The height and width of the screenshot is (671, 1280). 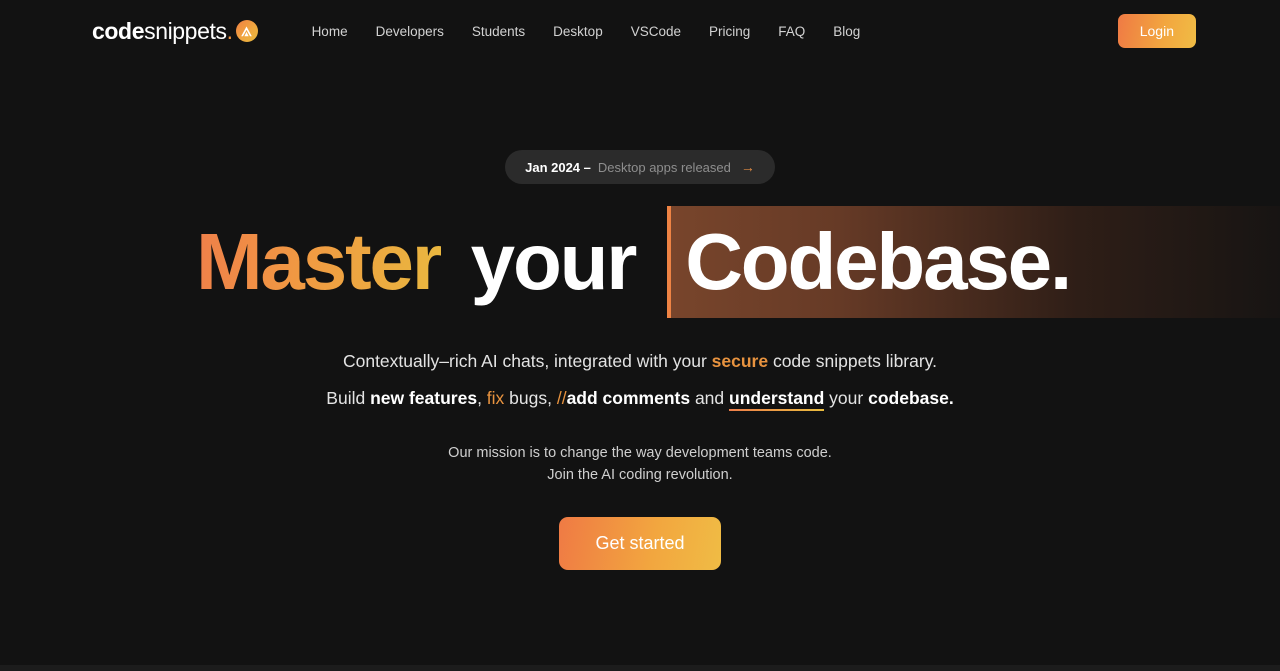 I want to click on mountain-chevron-icon, so click(x=246, y=31).